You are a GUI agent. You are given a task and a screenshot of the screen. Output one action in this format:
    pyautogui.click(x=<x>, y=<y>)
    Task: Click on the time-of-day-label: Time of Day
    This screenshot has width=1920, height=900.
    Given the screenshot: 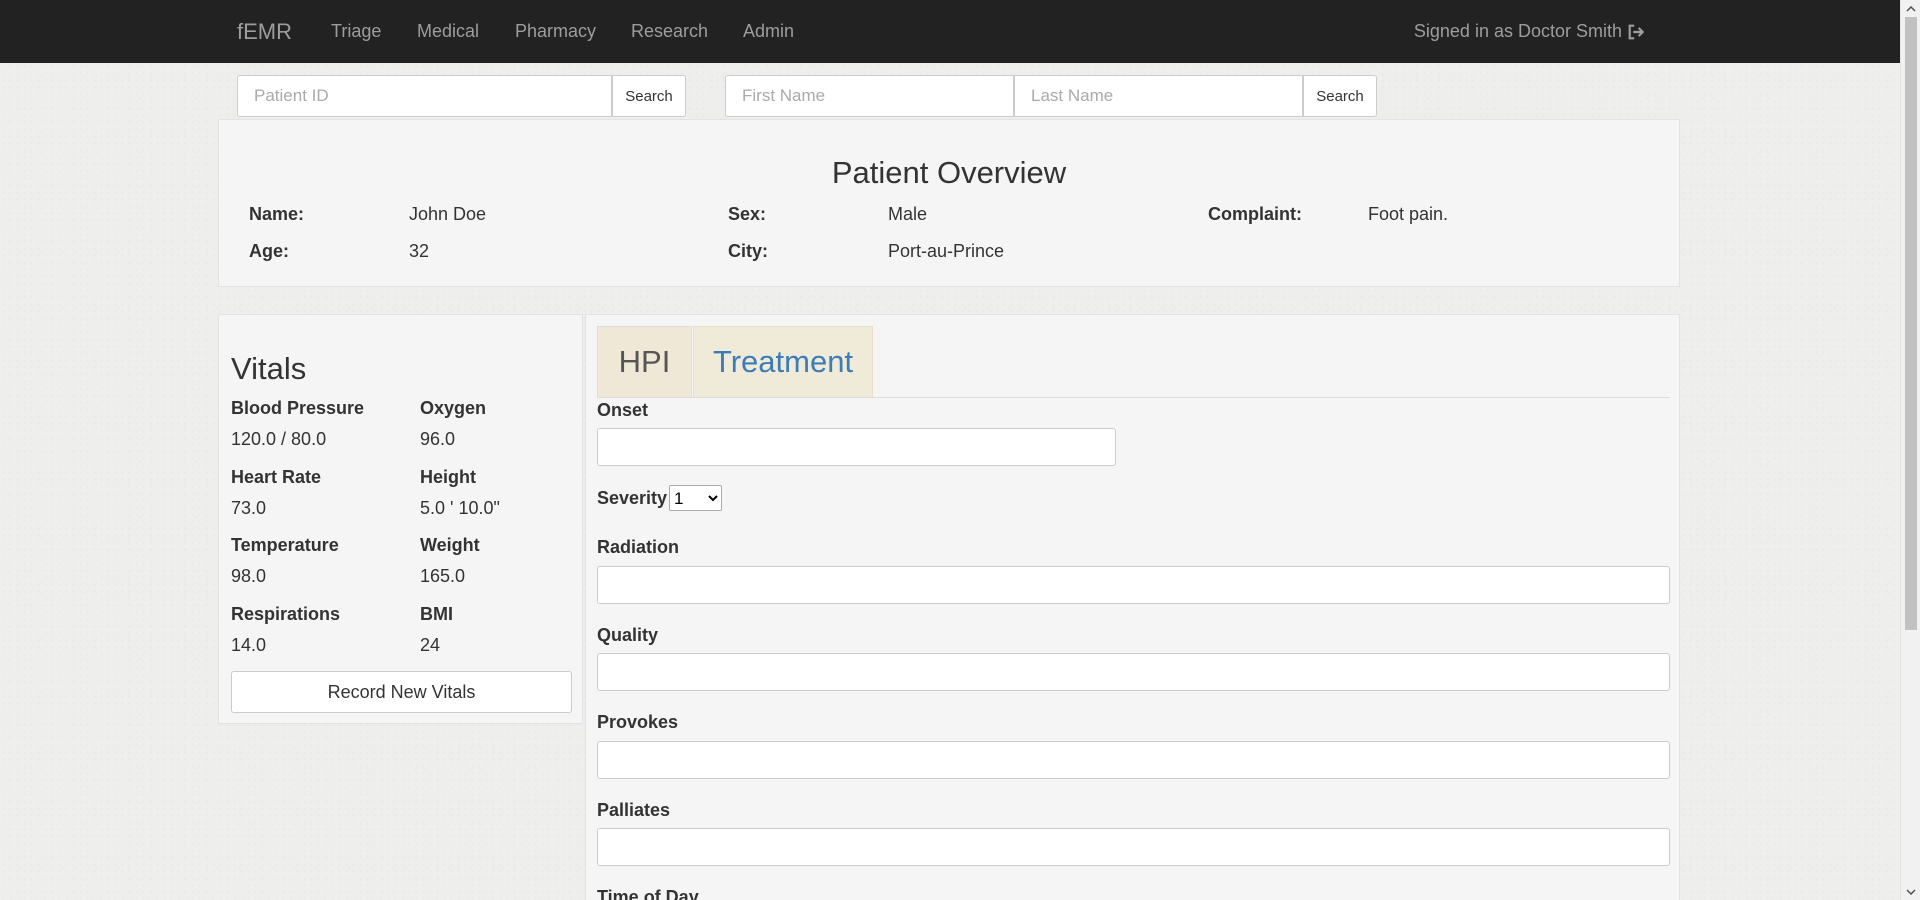 What is the action you would take?
    pyautogui.click(x=648, y=893)
    